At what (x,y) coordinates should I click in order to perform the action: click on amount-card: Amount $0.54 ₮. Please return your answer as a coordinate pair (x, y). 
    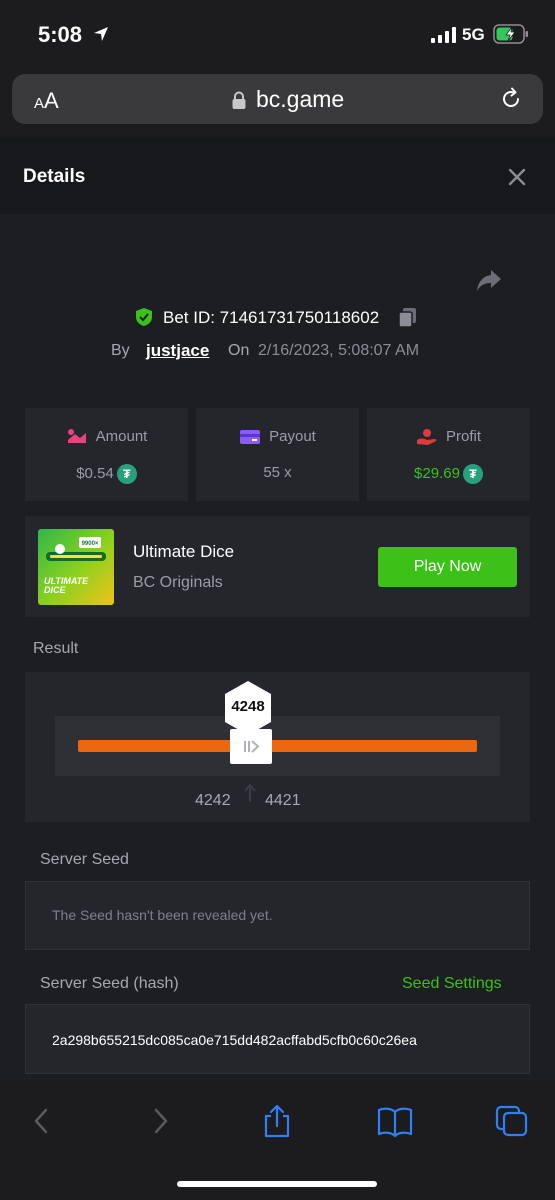
    Looking at the image, I should click on (106, 454).